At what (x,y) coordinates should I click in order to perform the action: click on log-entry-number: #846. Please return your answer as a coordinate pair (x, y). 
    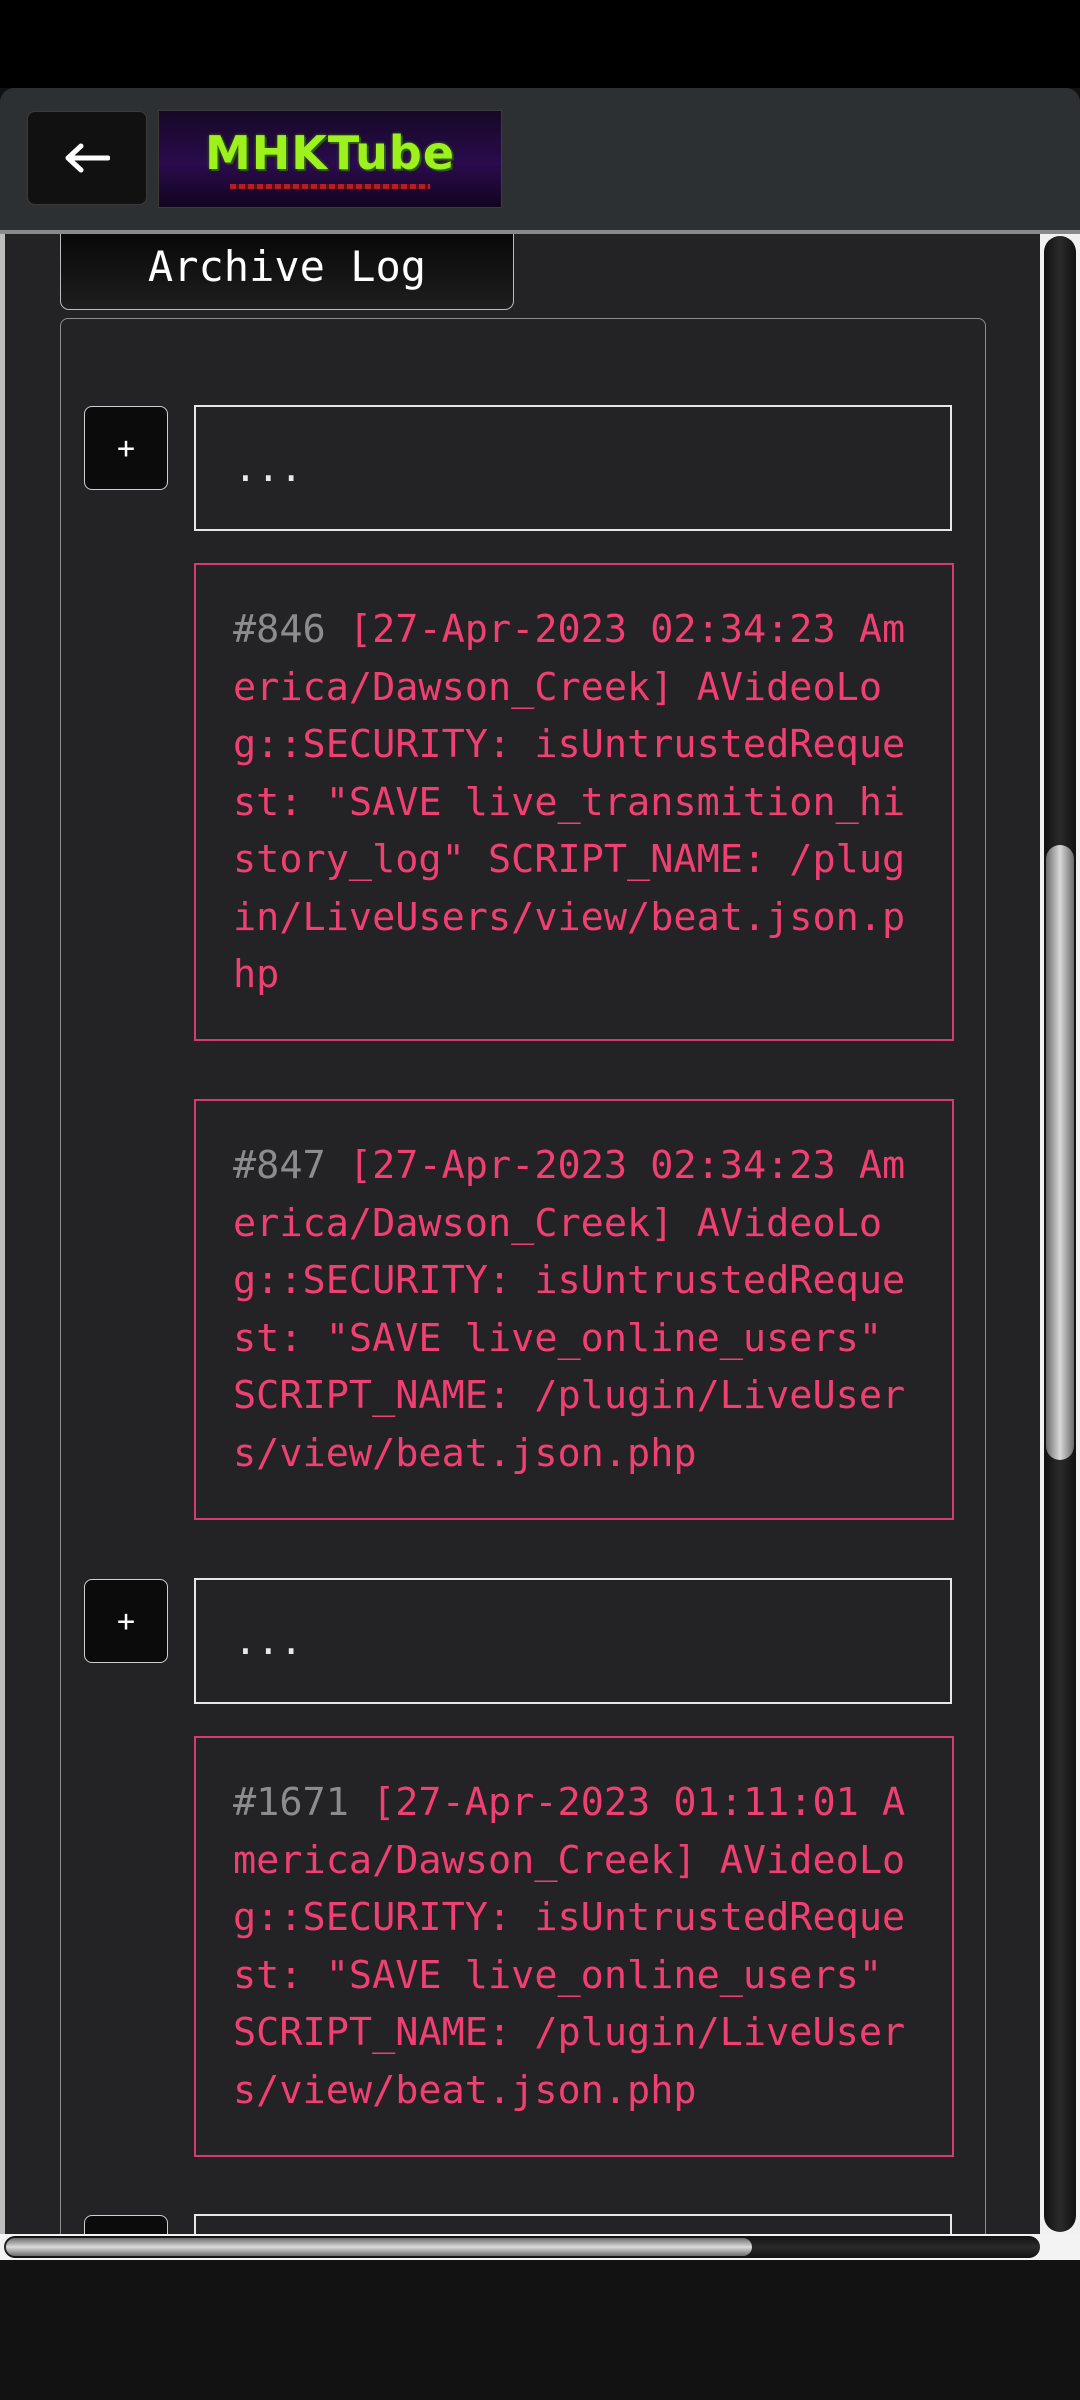
    Looking at the image, I should click on (291, 629).